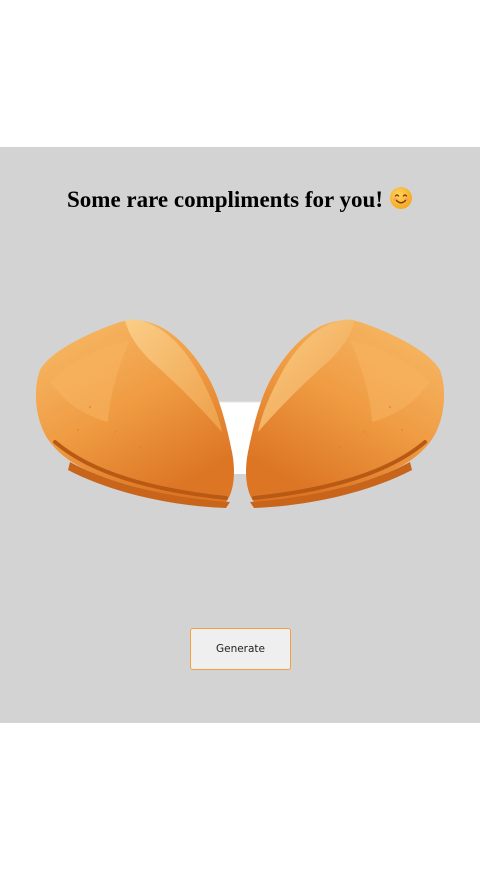  Describe the element at coordinates (225, 199) in the screenshot. I see `page-title-text: Some rare compliments for you!` at that location.